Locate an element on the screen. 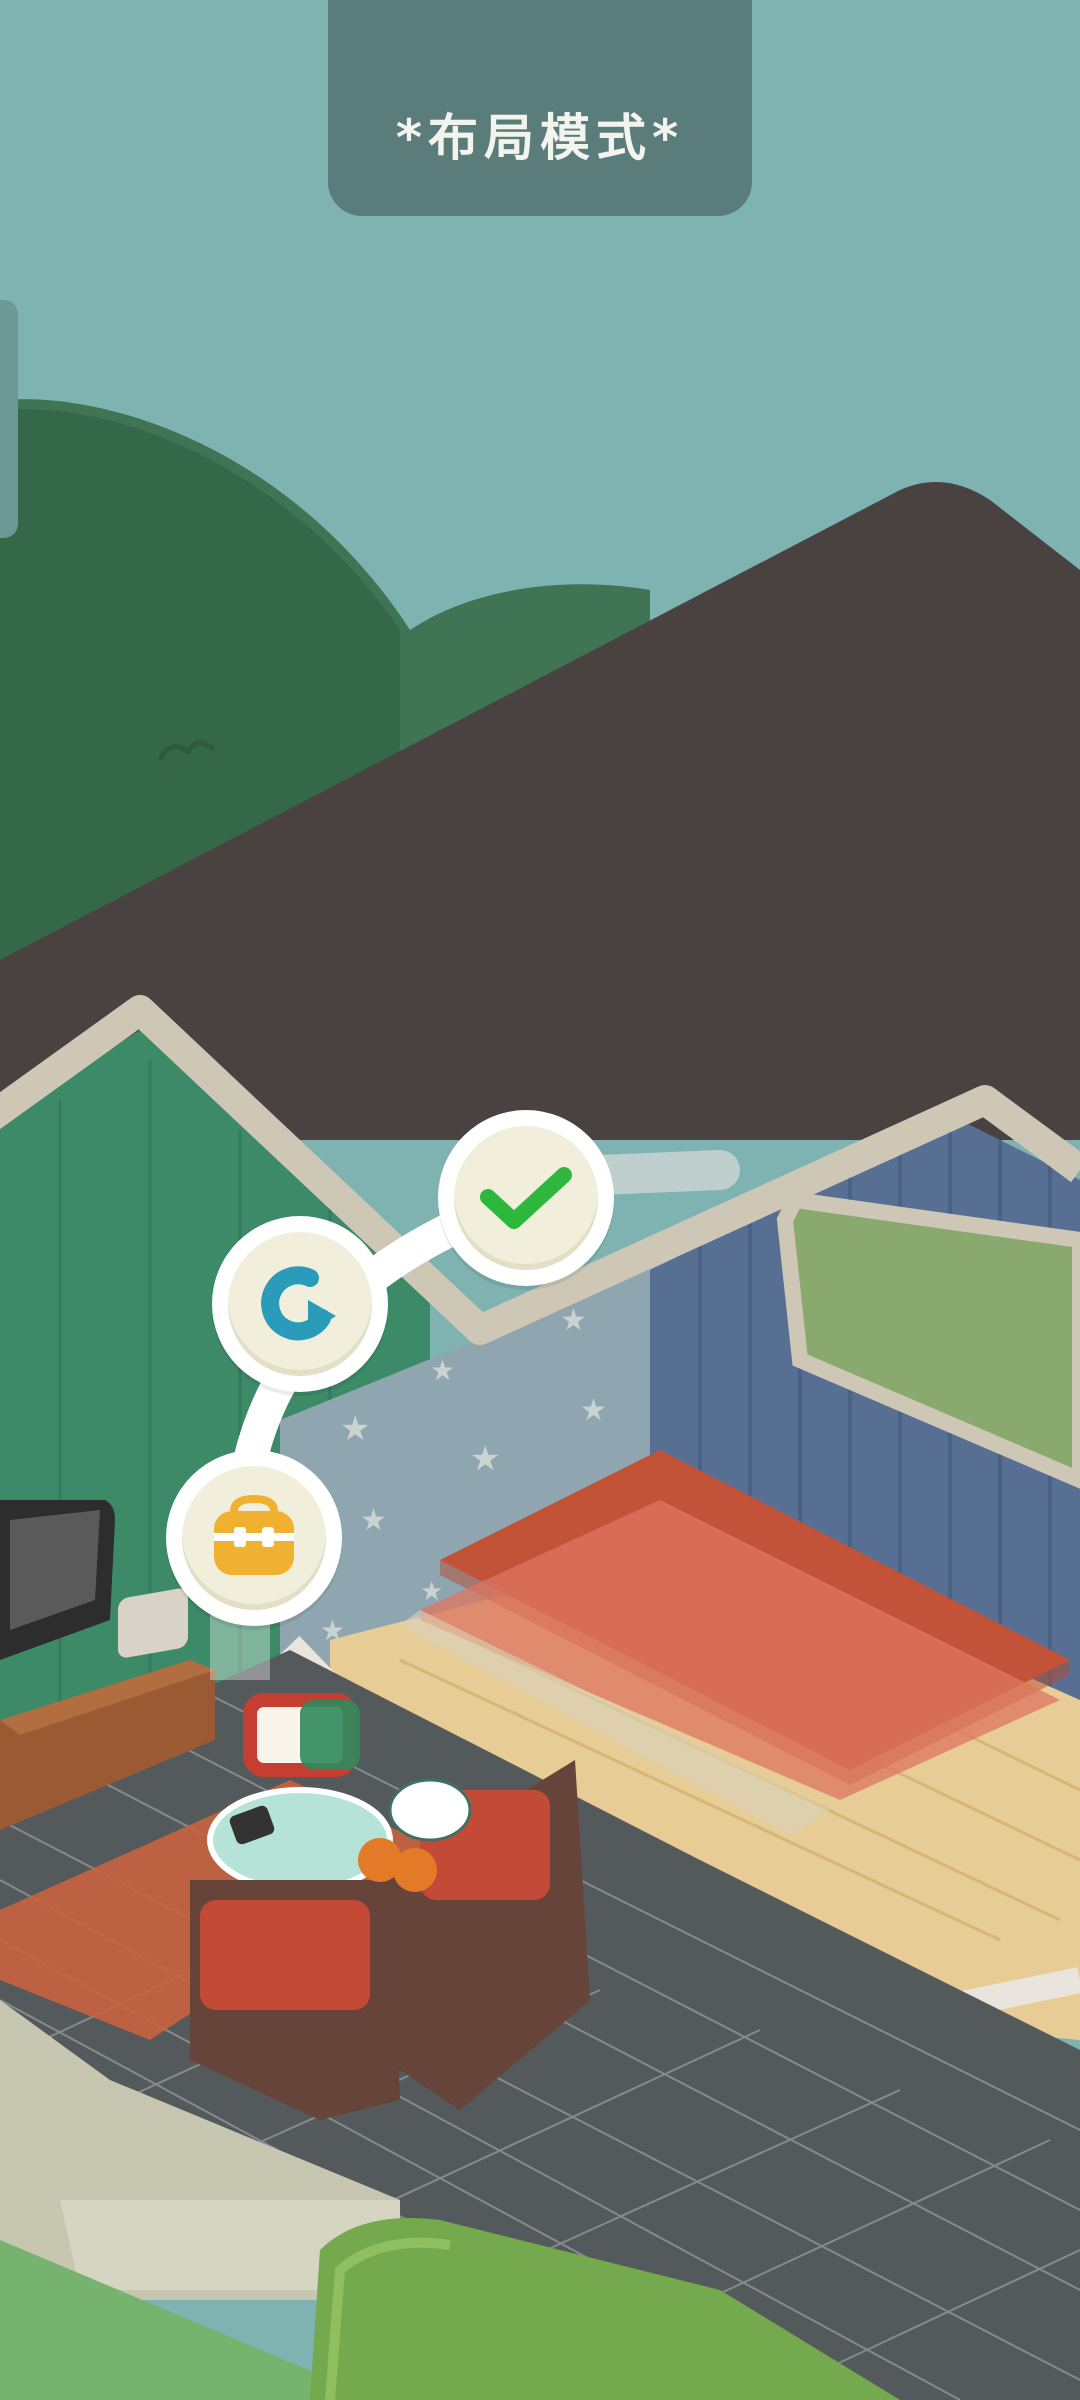 The height and width of the screenshot is (2400, 1080). checkmark-icon is located at coordinates (526, 1198).